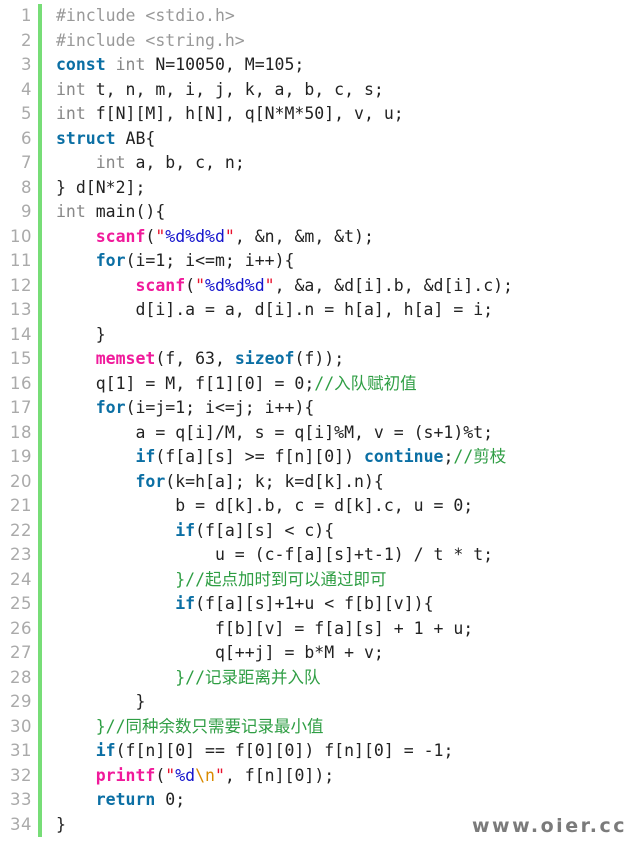 This screenshot has height=847, width=639. I want to click on token-plain: (, so click(160, 775).